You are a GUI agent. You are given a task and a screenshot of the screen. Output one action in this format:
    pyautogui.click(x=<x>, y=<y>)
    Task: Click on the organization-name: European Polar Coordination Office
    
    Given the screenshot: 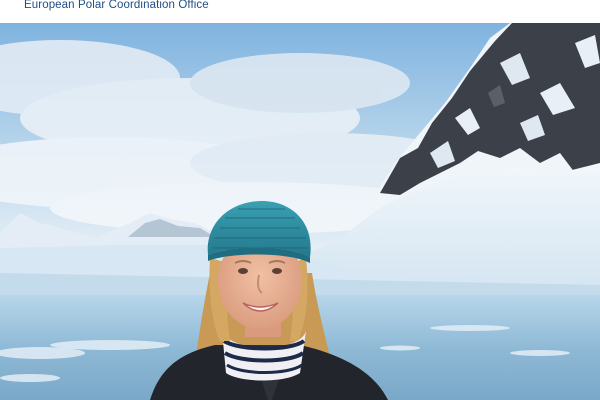 What is the action you would take?
    pyautogui.click(x=116, y=5)
    